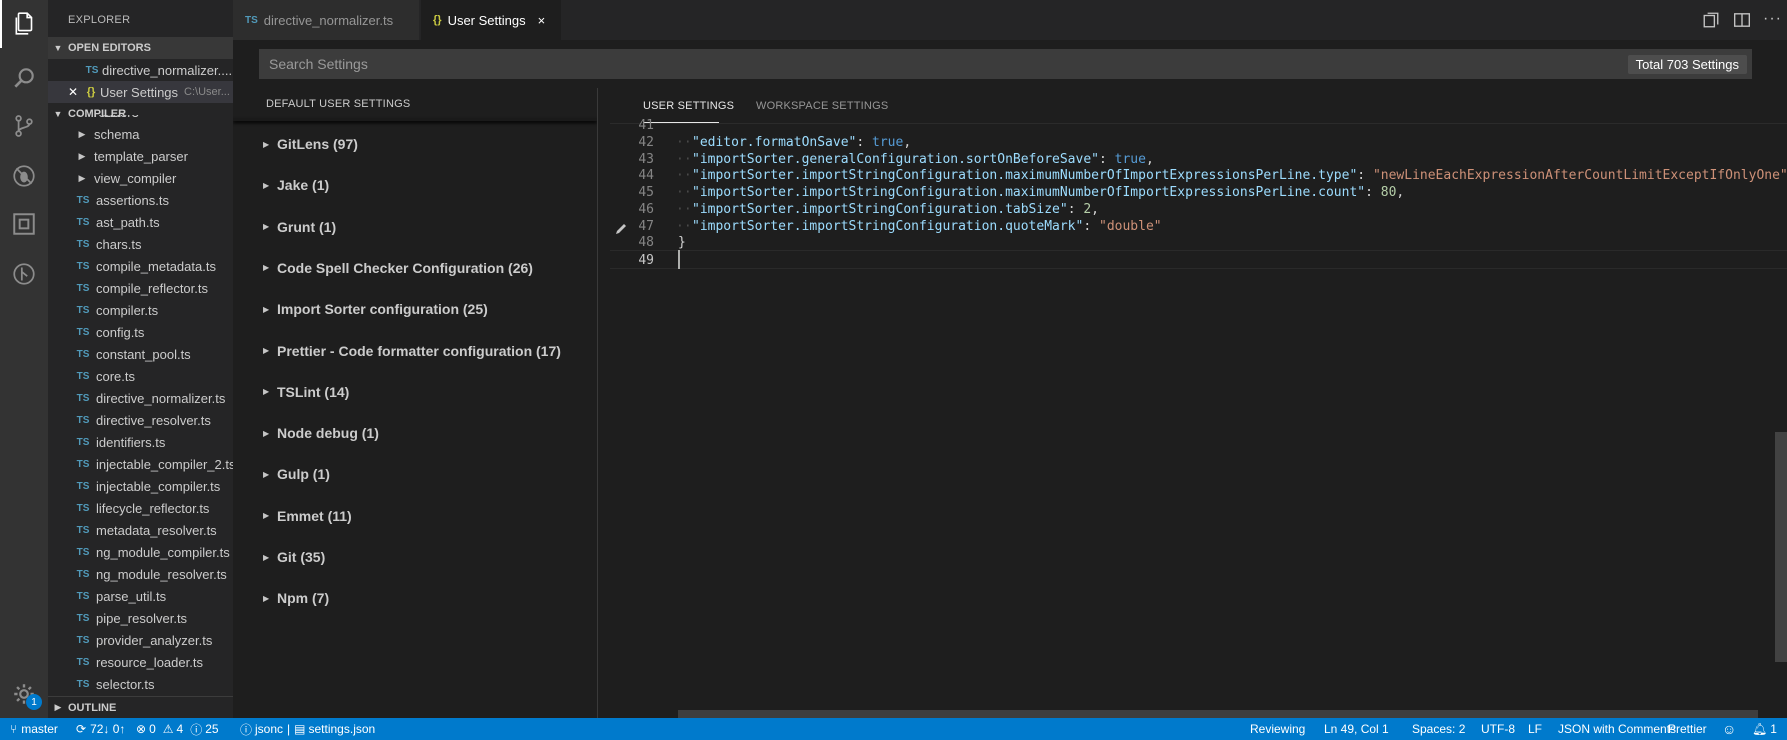  I want to click on settings-category: ▶ Git (35), so click(294, 557).